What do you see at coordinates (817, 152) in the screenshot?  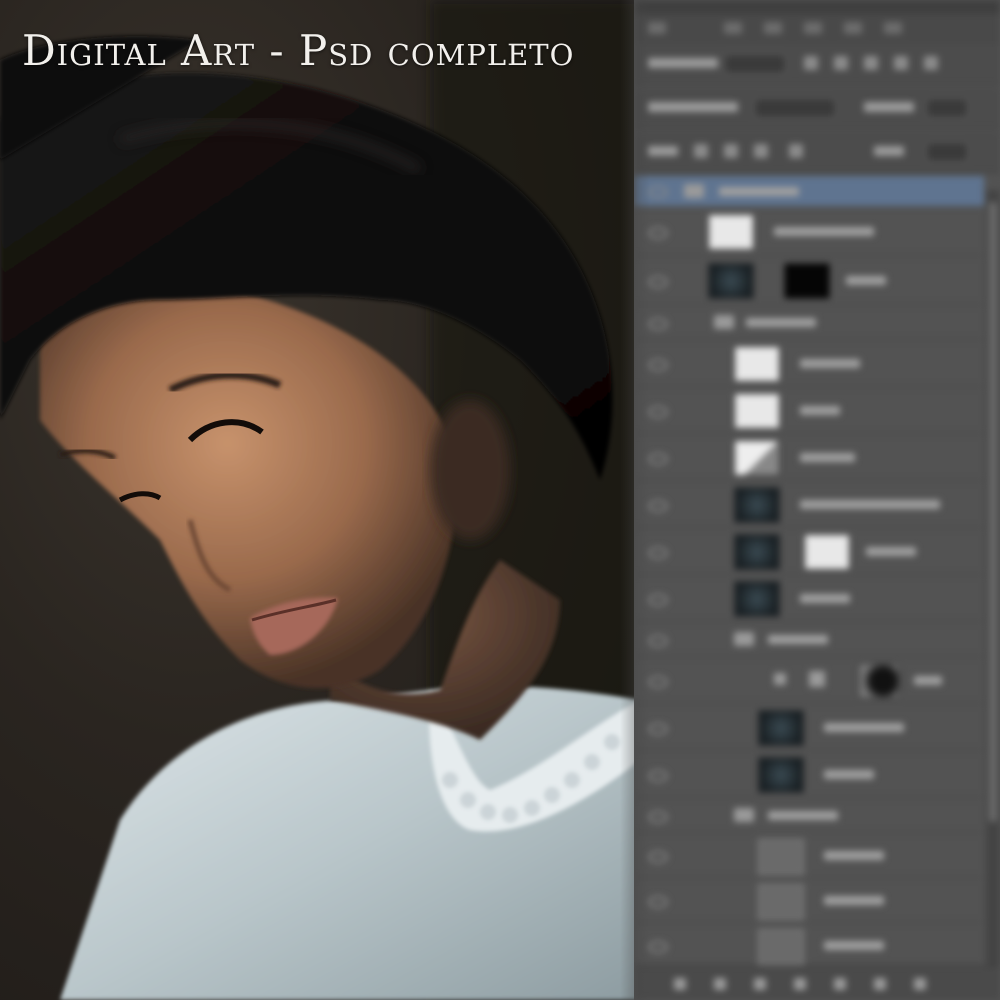 I see `lock-row` at bounding box center [817, 152].